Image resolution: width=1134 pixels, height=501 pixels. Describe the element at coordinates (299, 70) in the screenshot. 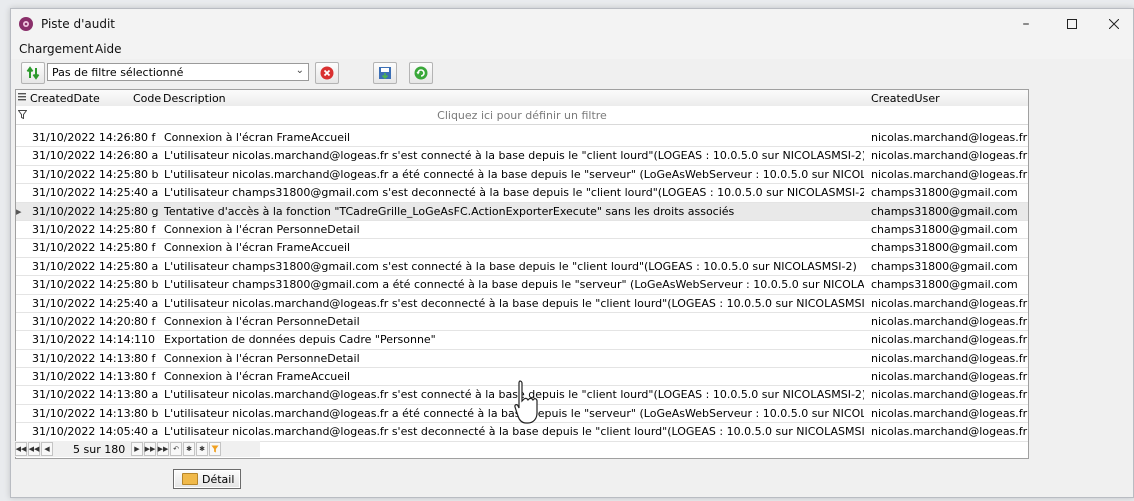

I see `chevron-down-icon: ⌄` at that location.